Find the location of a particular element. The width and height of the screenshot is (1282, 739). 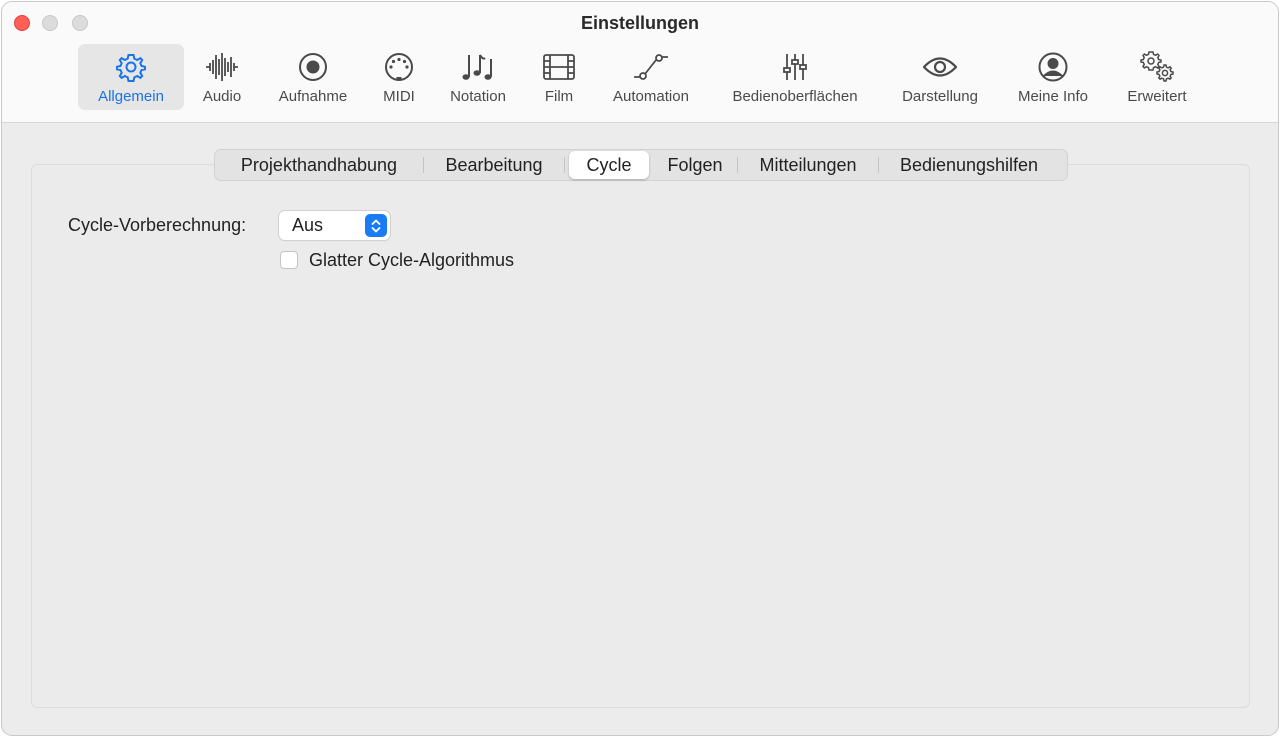

toolbar-item-bedienoberflaechen: Bedienoberflächen is located at coordinates (795, 77).